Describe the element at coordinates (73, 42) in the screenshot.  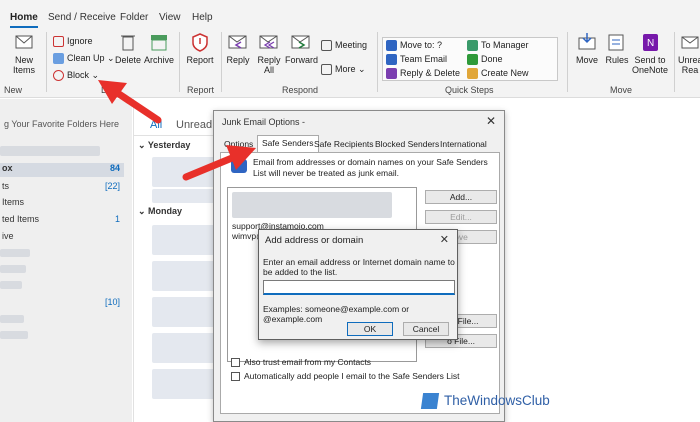
I see `ignore-button: Ignore` at that location.